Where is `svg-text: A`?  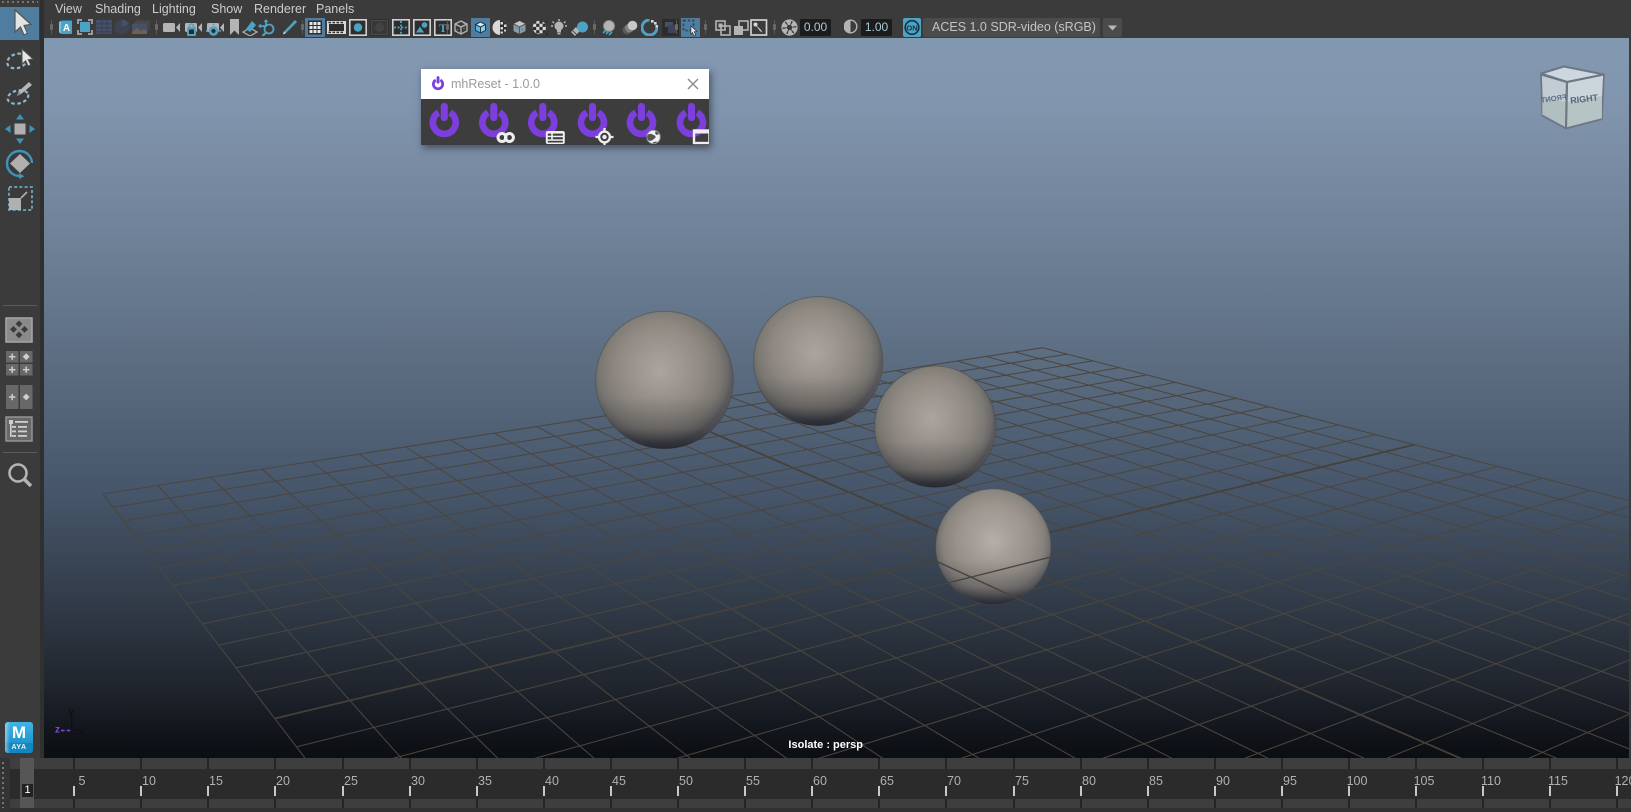
svg-text: A is located at coordinates (66, 28).